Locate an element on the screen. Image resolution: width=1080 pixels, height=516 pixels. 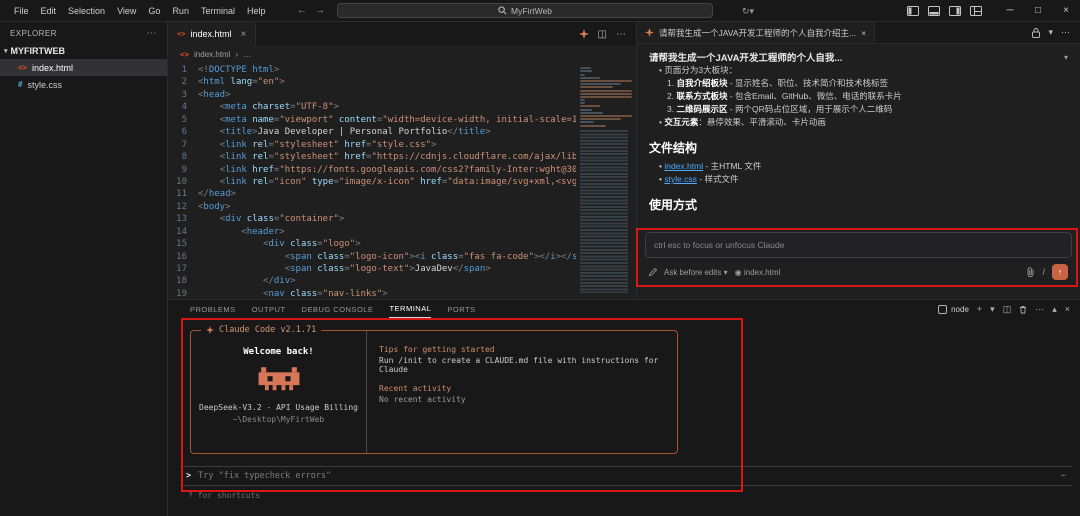
collapse-icon: ▾ is located at coordinates (1066, 57).